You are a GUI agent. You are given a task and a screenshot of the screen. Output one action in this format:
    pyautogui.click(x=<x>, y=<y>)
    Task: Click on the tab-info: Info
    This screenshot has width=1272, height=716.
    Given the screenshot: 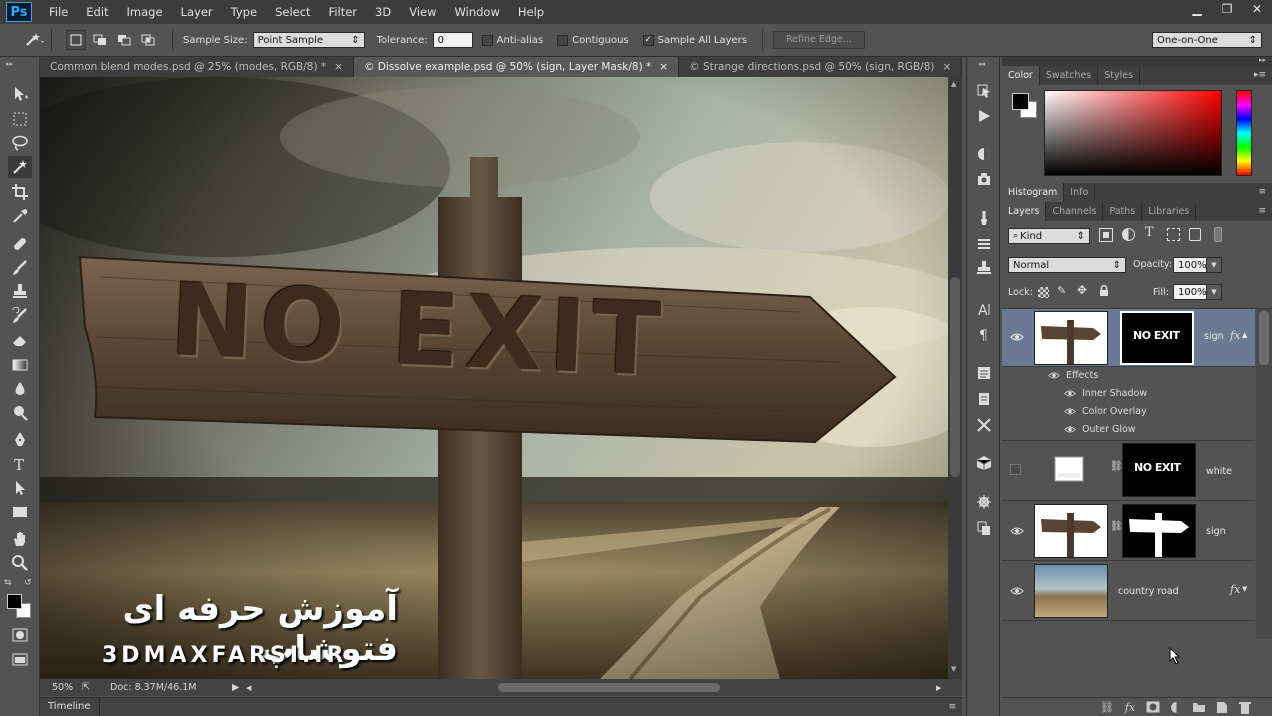 What is the action you would take?
    pyautogui.click(x=1080, y=192)
    